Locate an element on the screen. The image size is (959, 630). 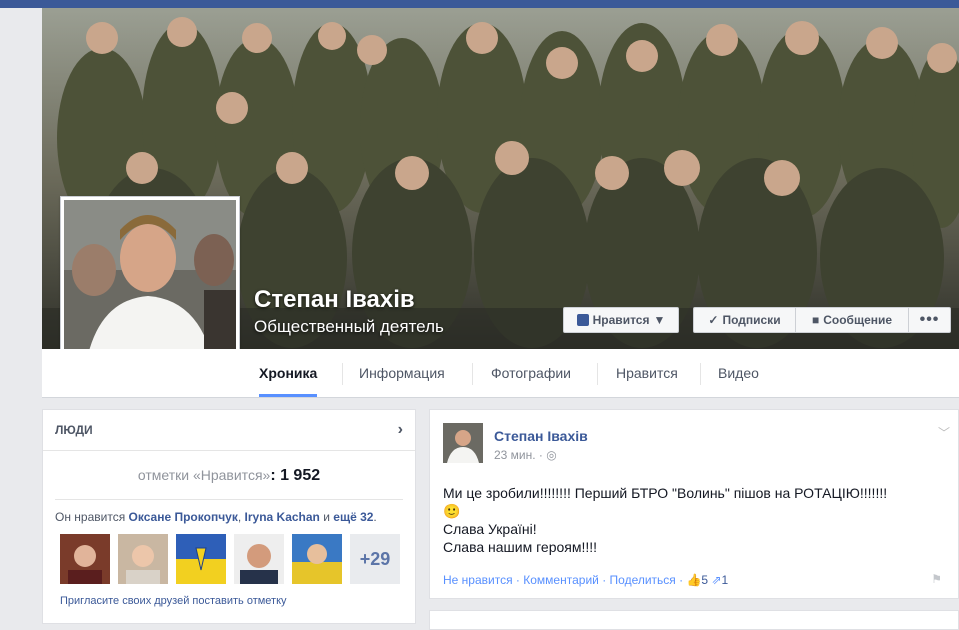
tab-video: Видео is located at coordinates (738, 373).